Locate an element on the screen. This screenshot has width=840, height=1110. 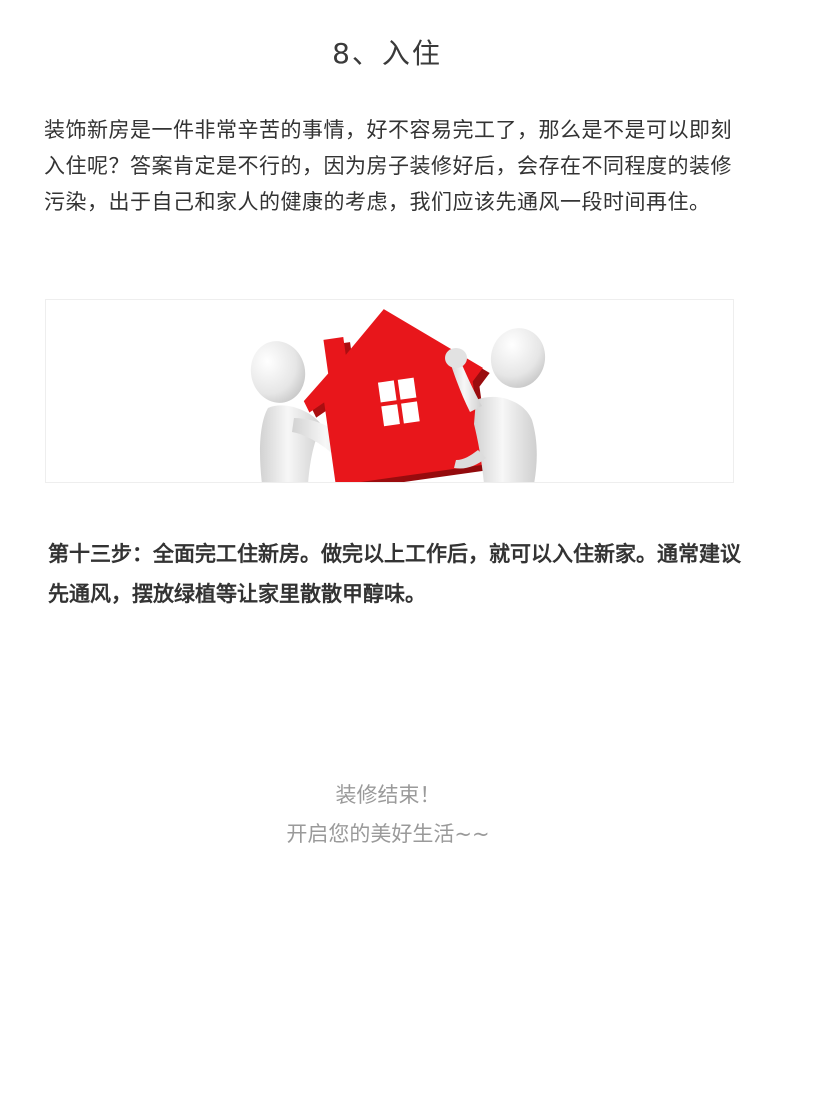
closing-message: 装修结束！ 开启您的美好生活~~ is located at coordinates (388, 815).